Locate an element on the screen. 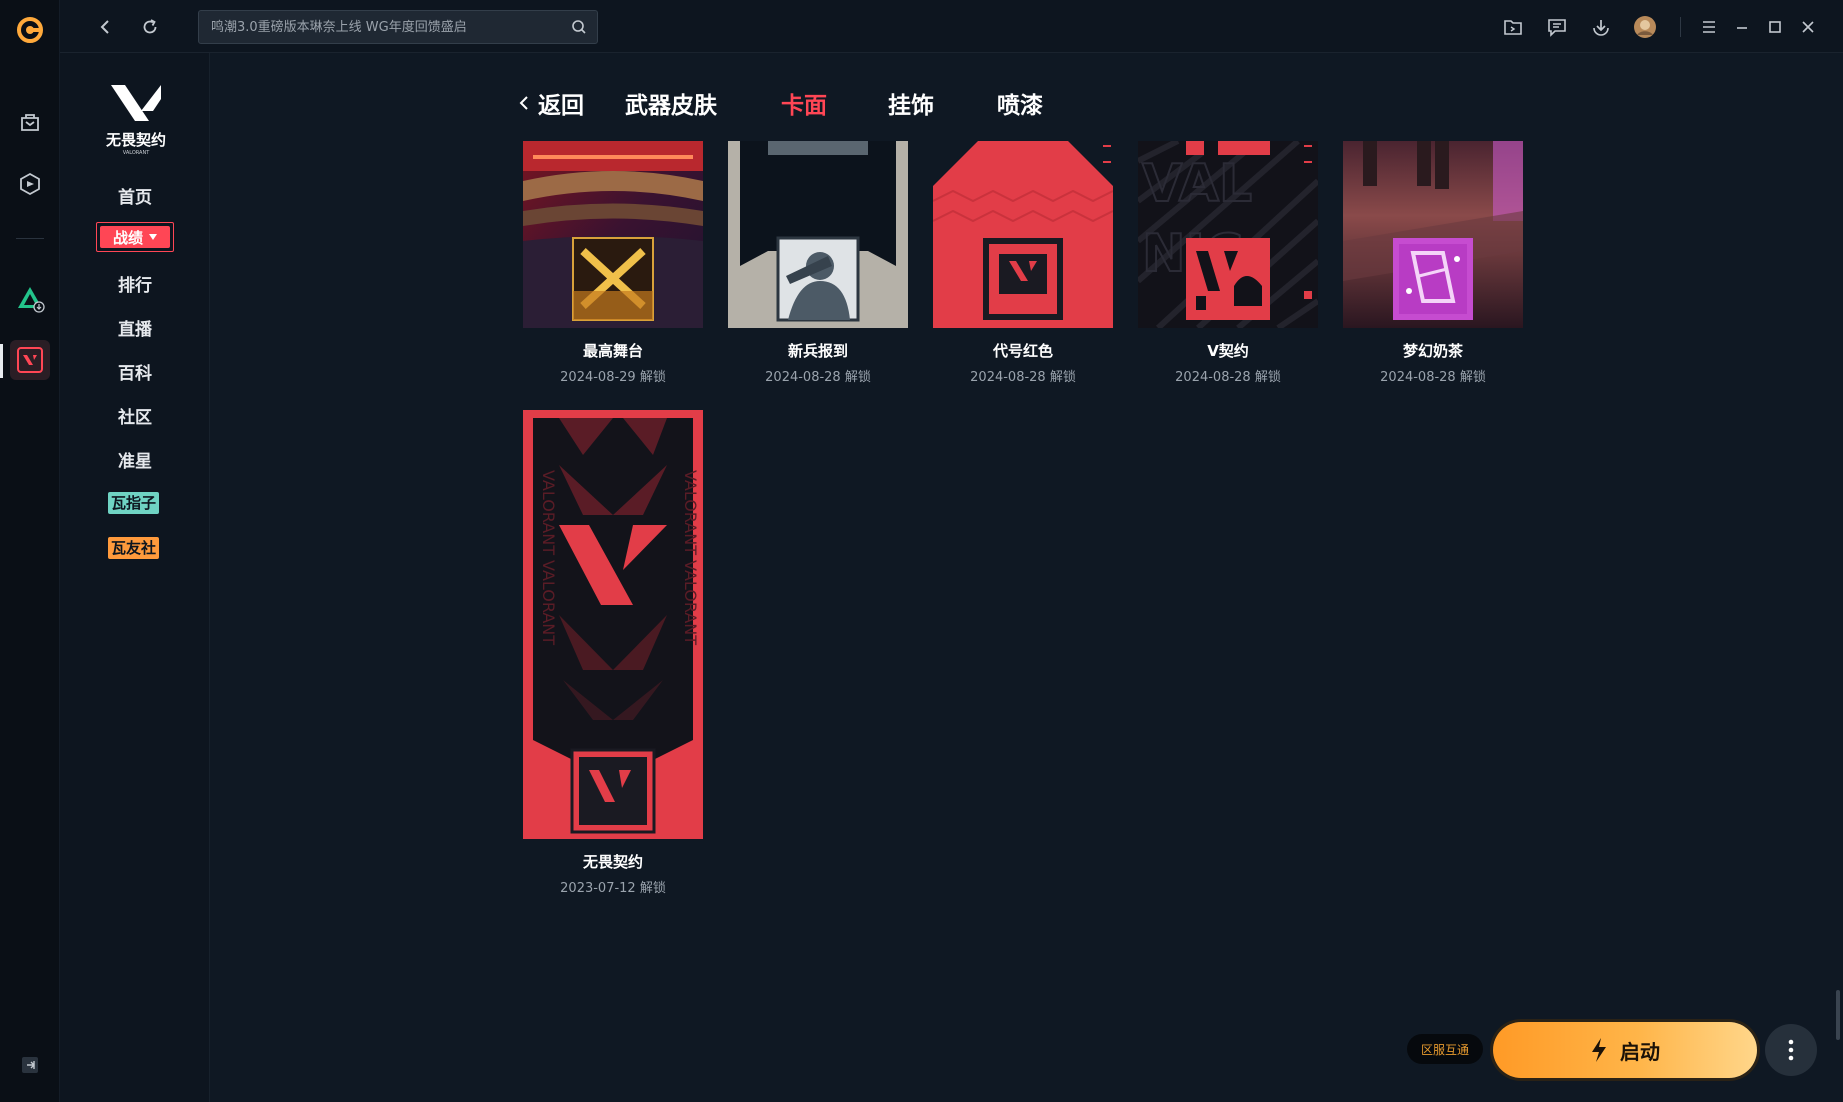 This screenshot has height=1102, width=1843. tab-cards: 卡面 is located at coordinates (804, 103).